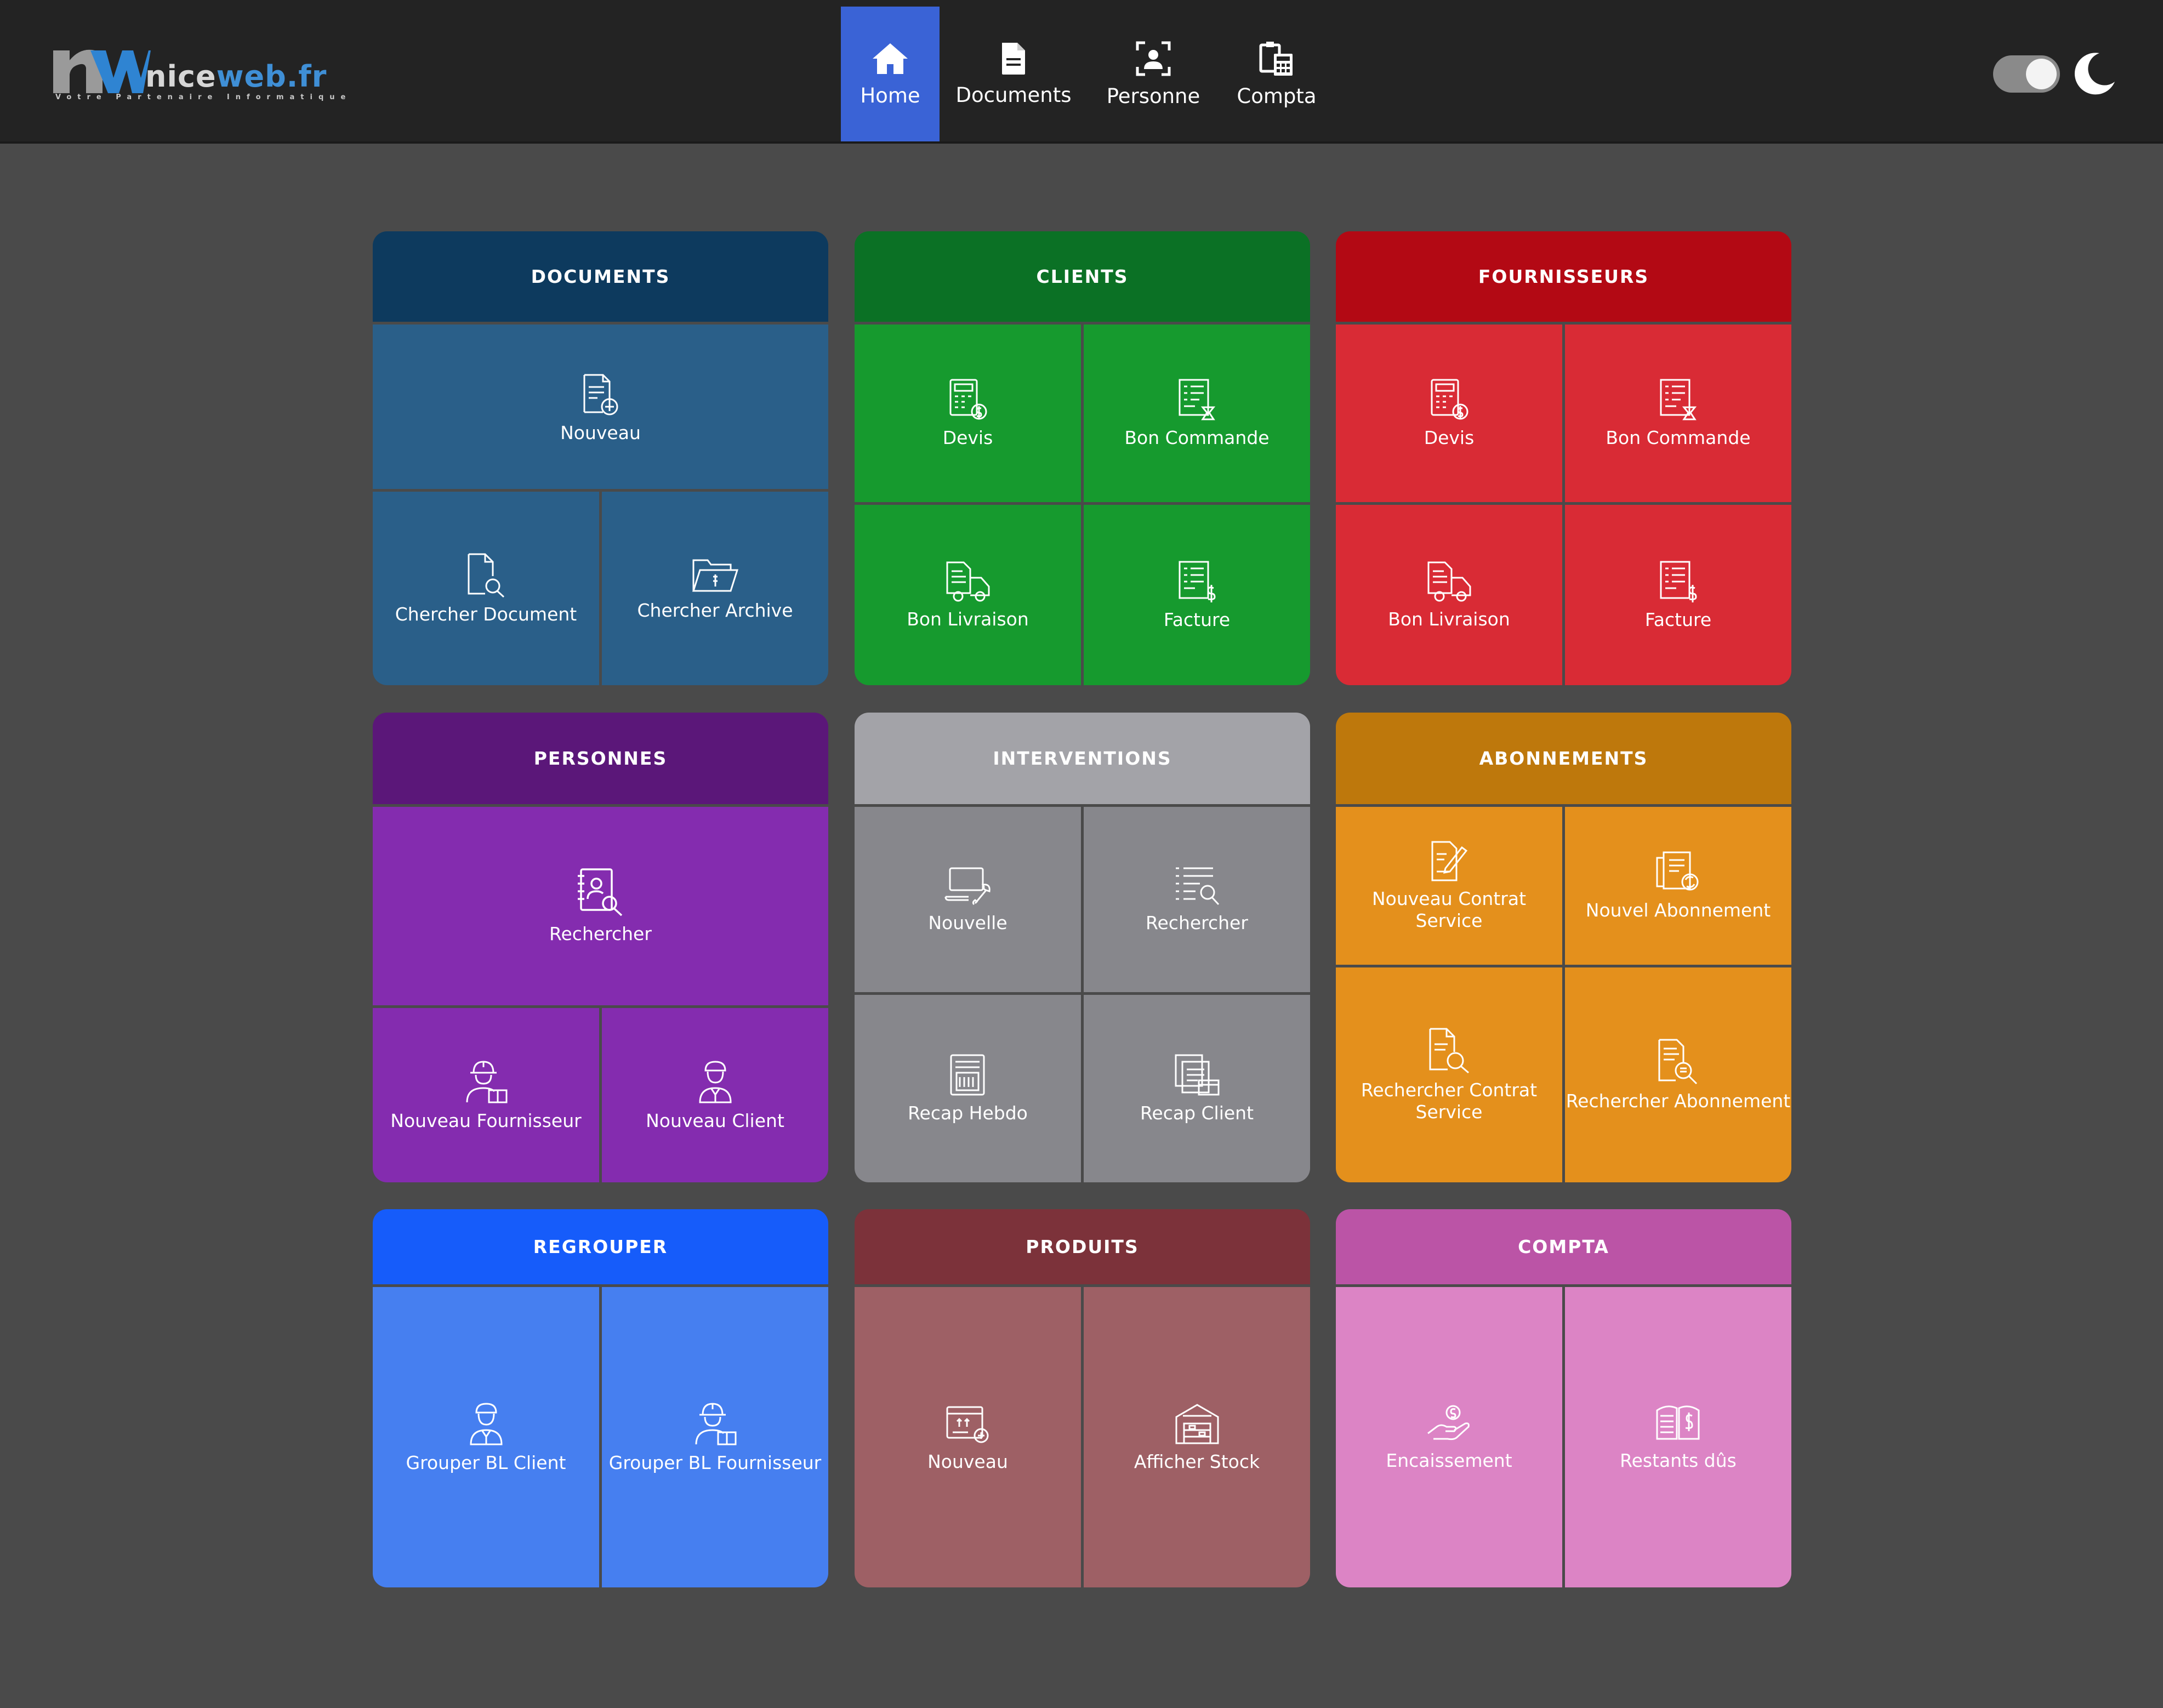 This screenshot has width=2163, height=1708. I want to click on tile-recap-hebdo-label: Recap Hebdo, so click(968, 1113).